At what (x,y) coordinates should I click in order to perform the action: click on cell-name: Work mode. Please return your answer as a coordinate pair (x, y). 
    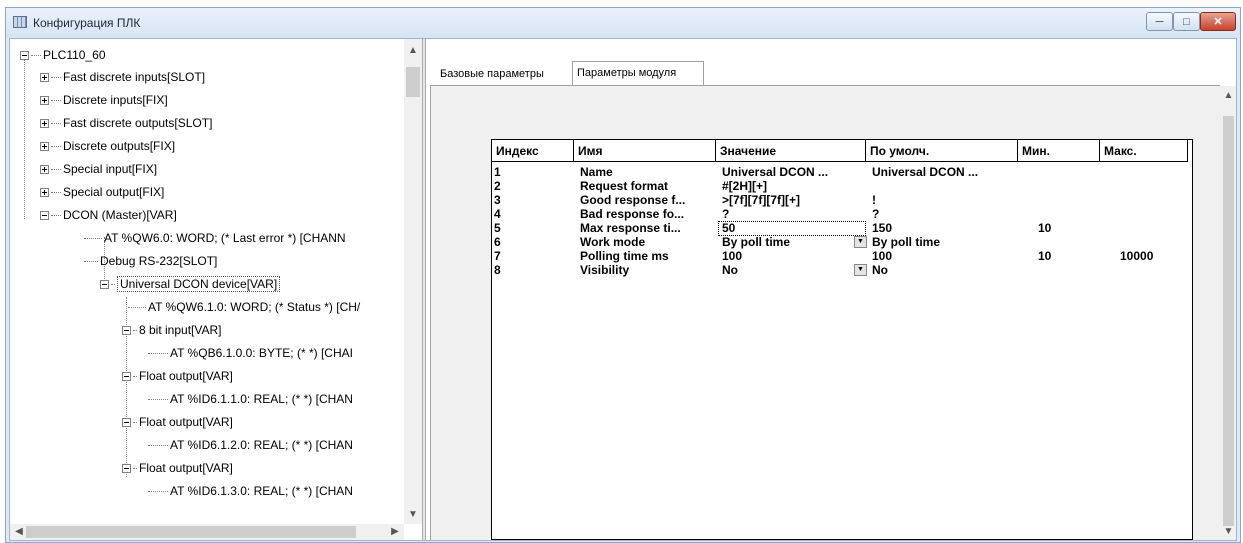
    Looking at the image, I should click on (613, 242).